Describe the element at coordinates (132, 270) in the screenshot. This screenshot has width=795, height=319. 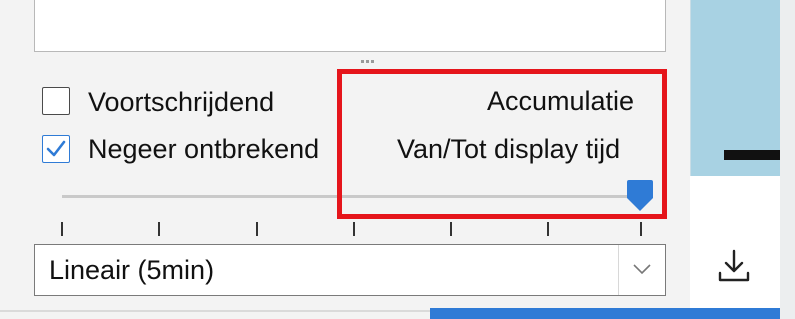
I see `interpolation-value: Lineair (5min)` at that location.